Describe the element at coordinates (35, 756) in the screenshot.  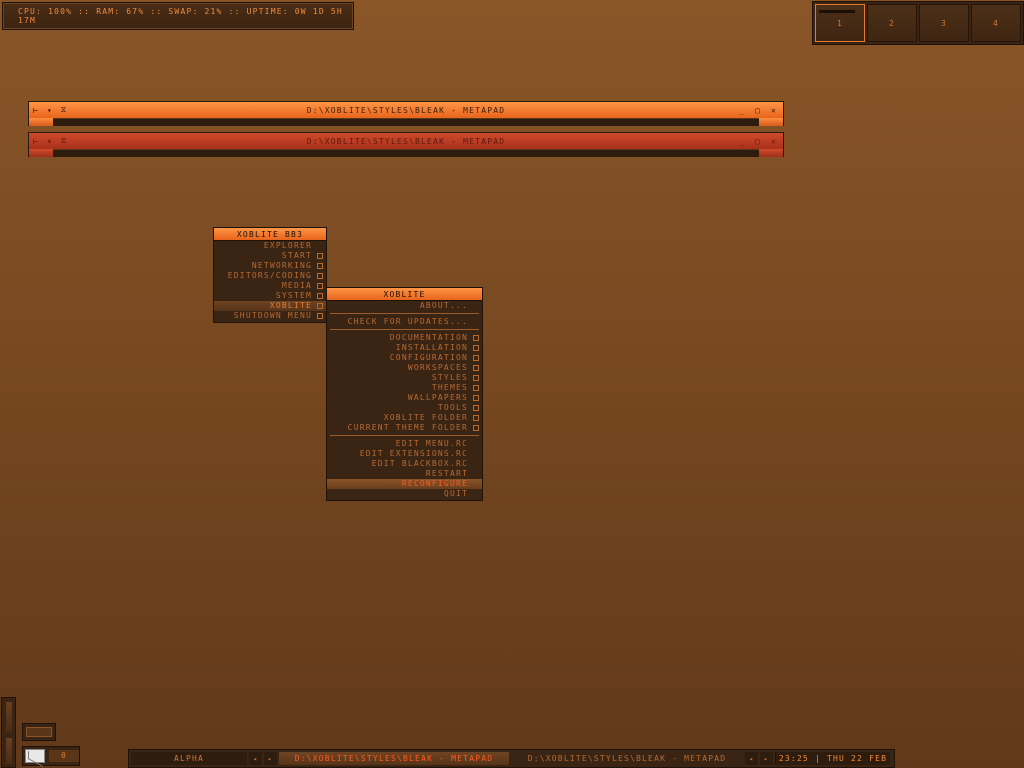
I see `envelope-icon` at that location.